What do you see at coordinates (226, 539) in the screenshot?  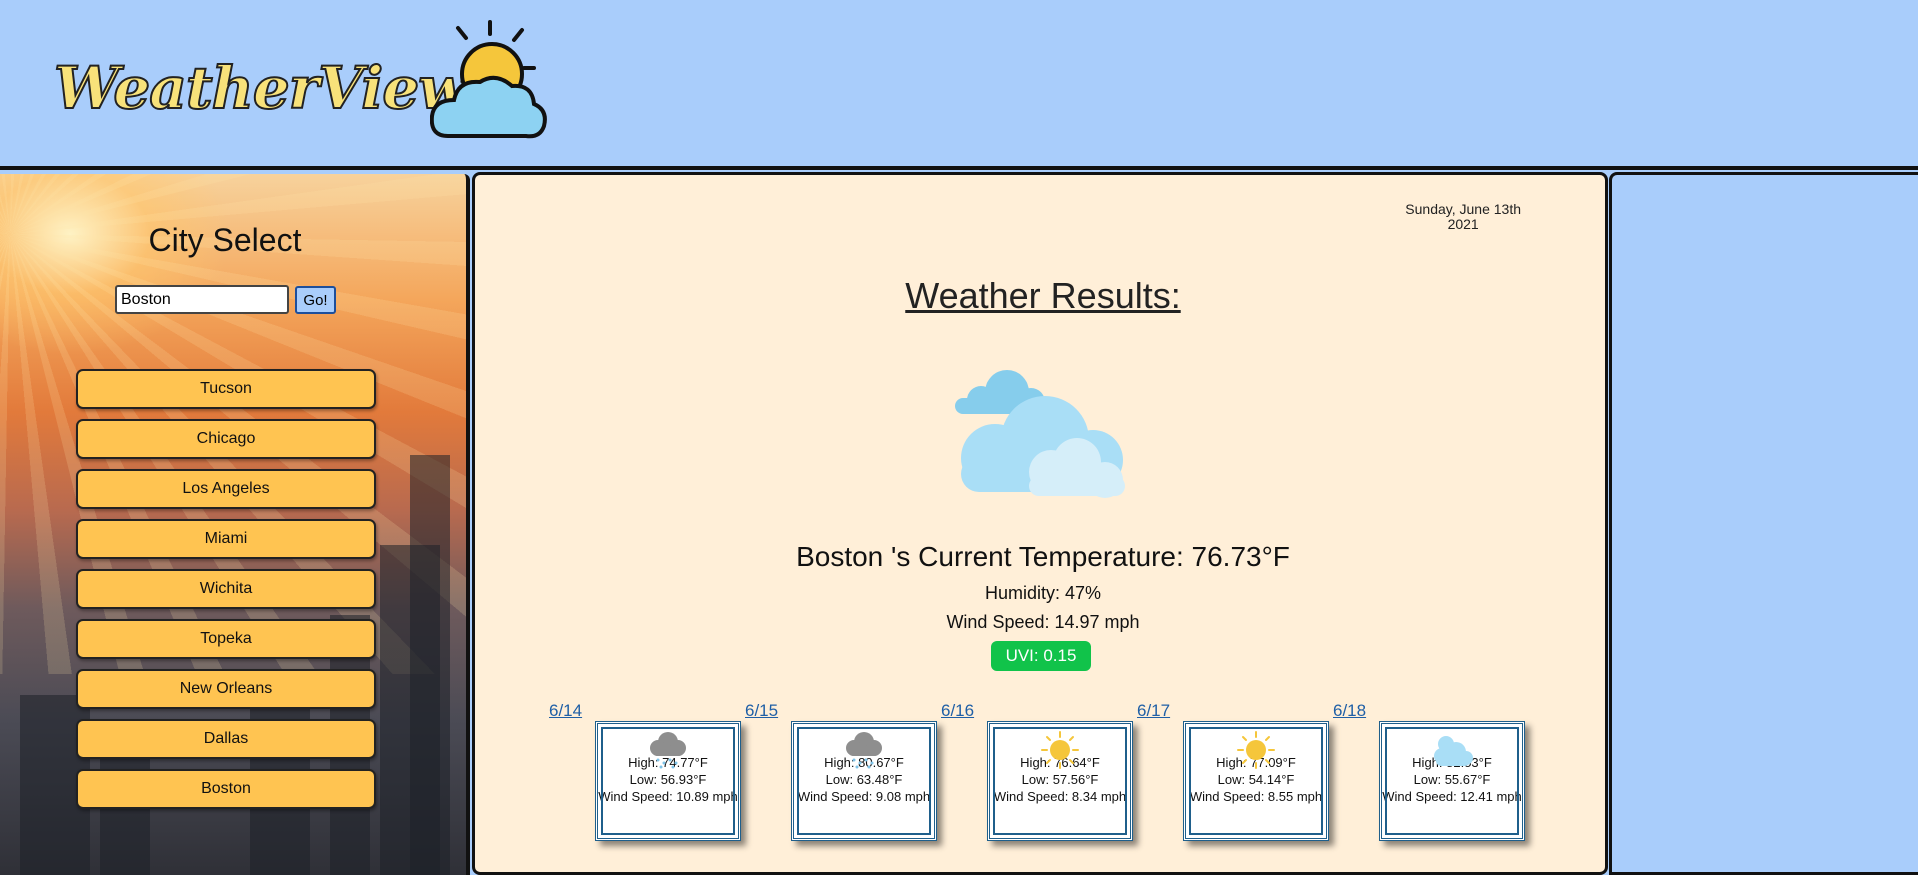 I see `city-button-miami: Miami` at bounding box center [226, 539].